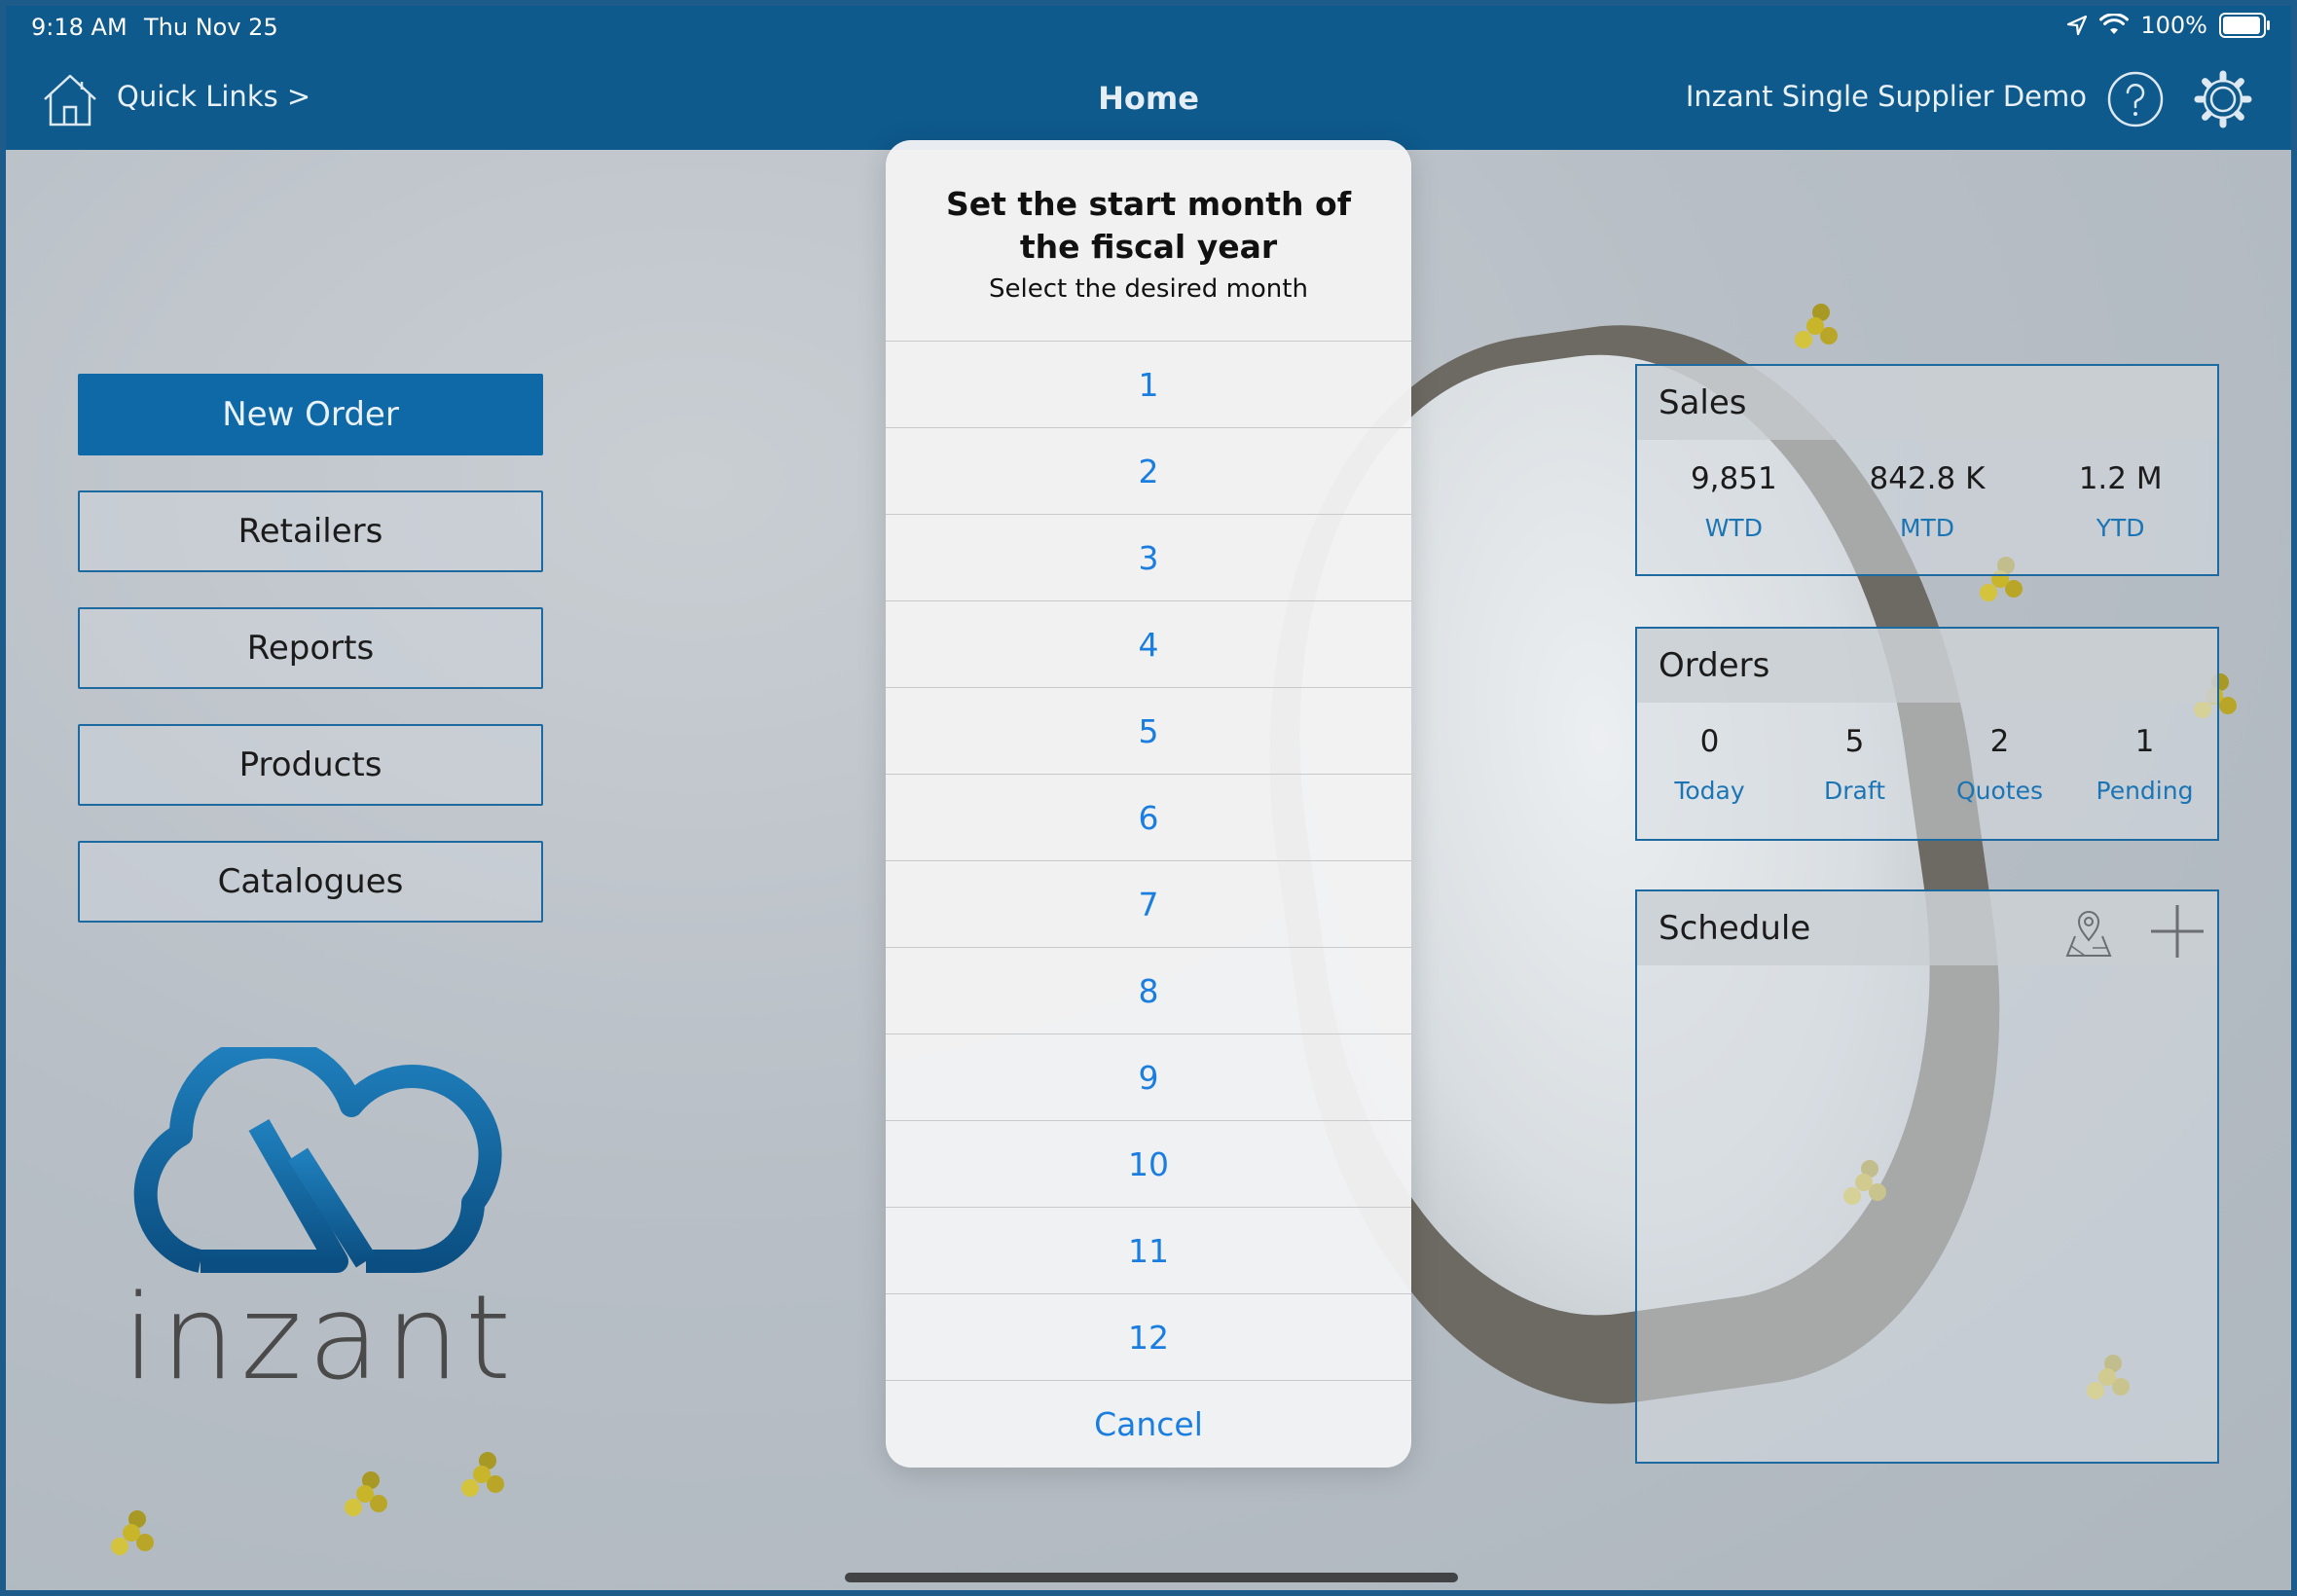  I want to click on map-pin-icon, so click(2088, 934).